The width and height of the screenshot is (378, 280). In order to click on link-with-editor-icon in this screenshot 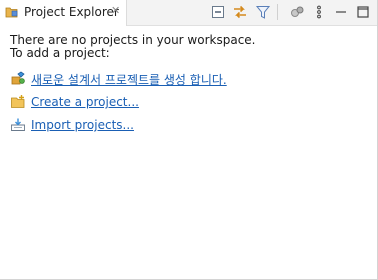, I will do `click(240, 12)`.